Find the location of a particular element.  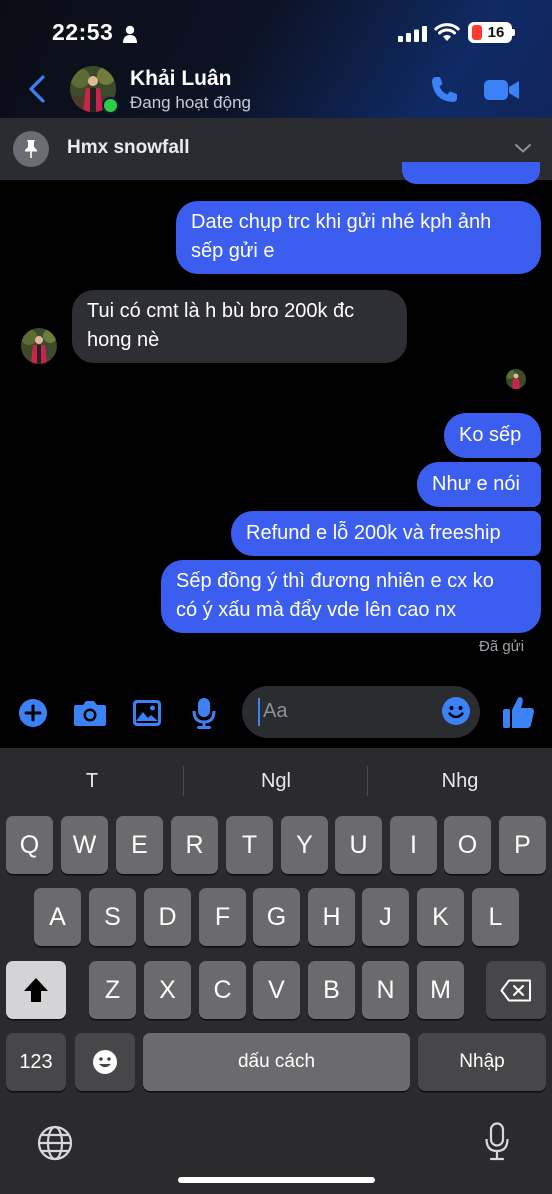

emoji-keyboard-key is located at coordinates (105, 1062).